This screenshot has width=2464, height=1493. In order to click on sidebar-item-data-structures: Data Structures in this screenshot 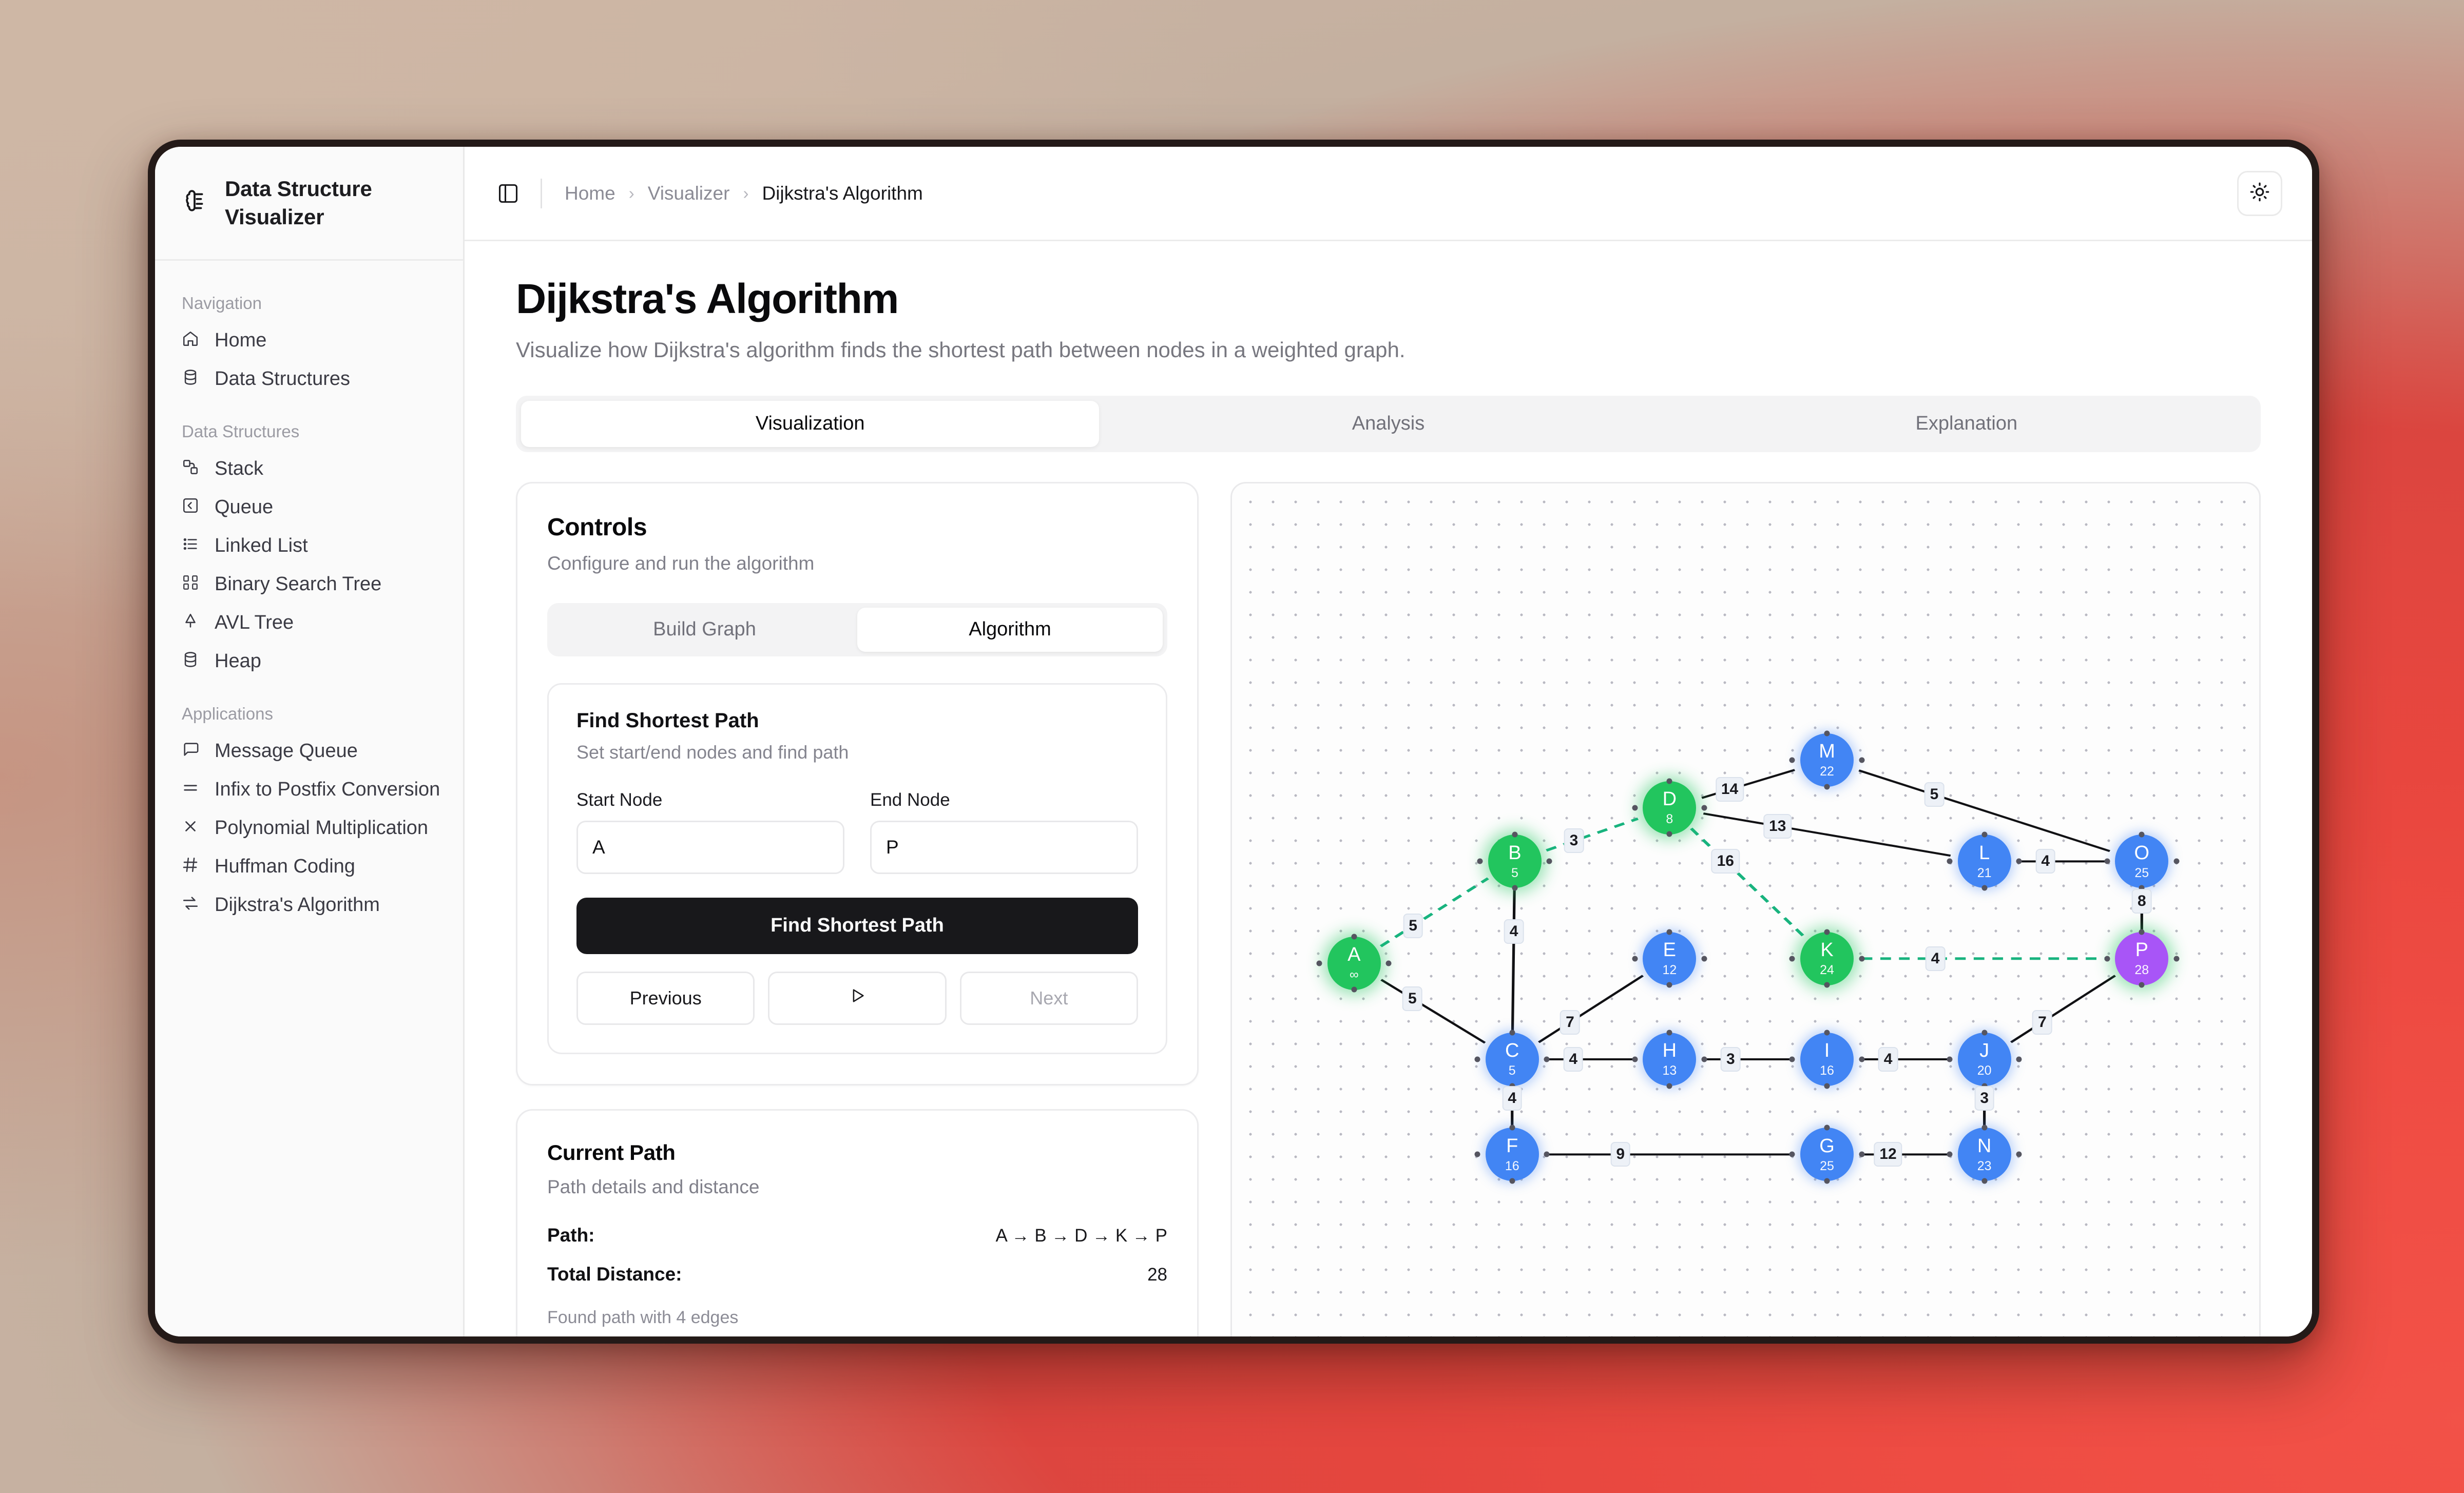, I will do `click(309, 379)`.